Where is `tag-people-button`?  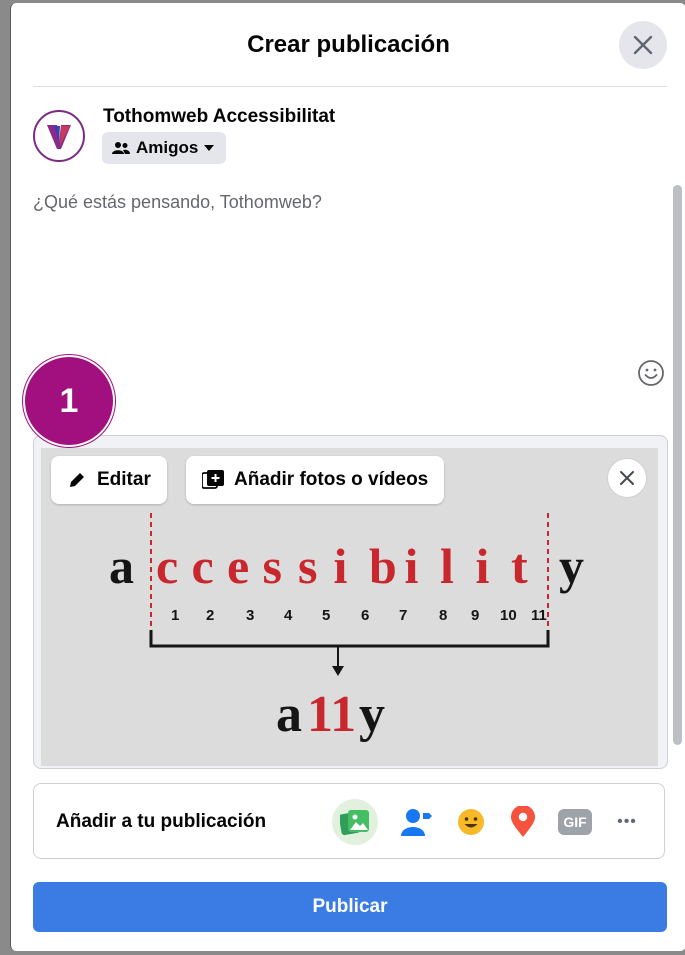
tag-people-button is located at coordinates (417, 822).